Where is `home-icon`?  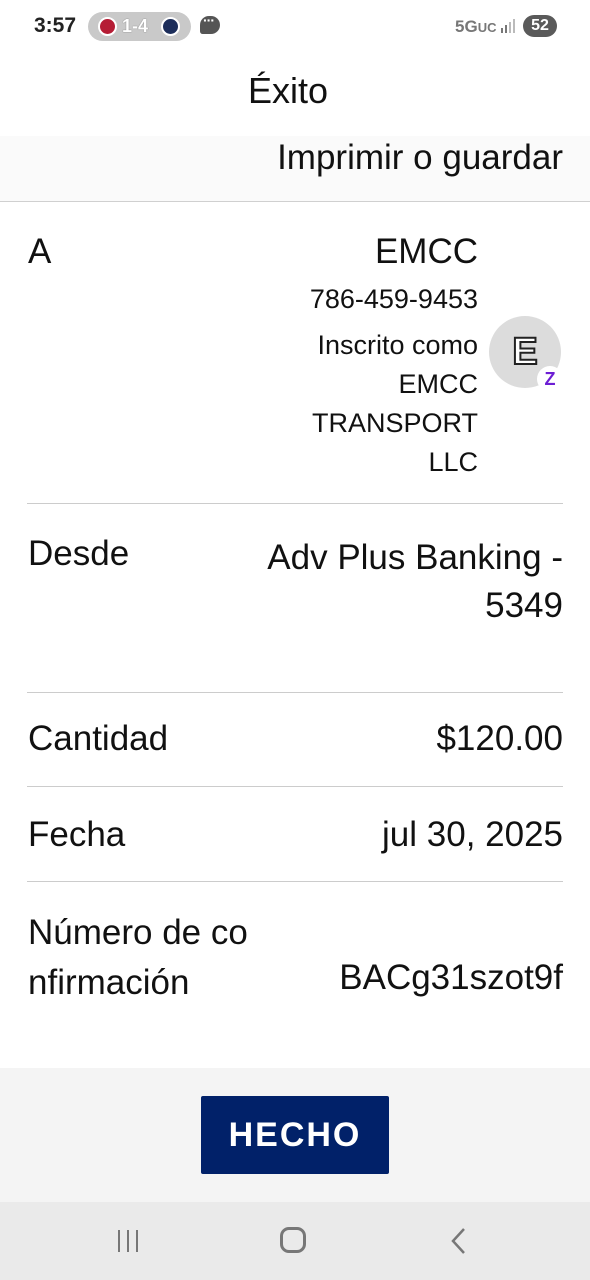 home-icon is located at coordinates (293, 1240).